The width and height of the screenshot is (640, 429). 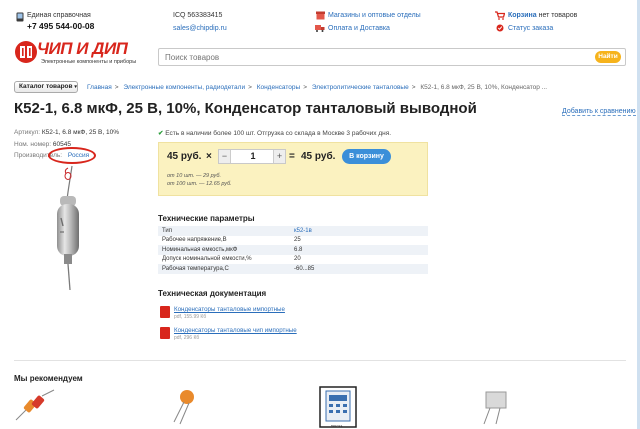 I want to click on add-to-compare-link: Добавить к сравнению, so click(x=599, y=112).